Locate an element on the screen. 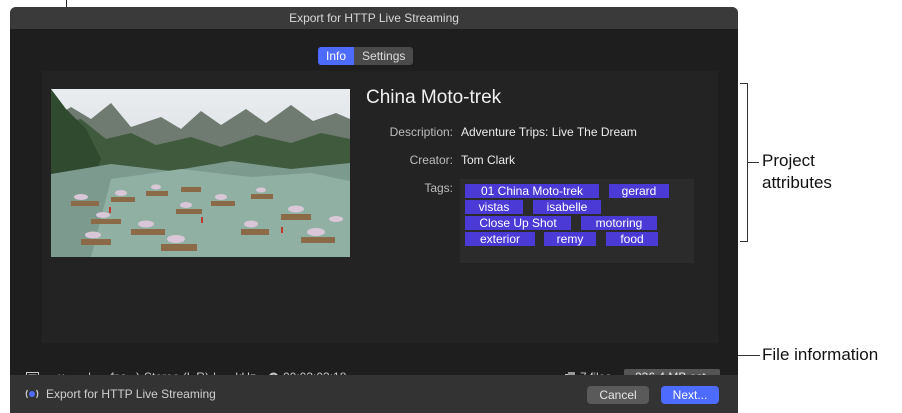  creator-label: Creator: is located at coordinates (431, 160).